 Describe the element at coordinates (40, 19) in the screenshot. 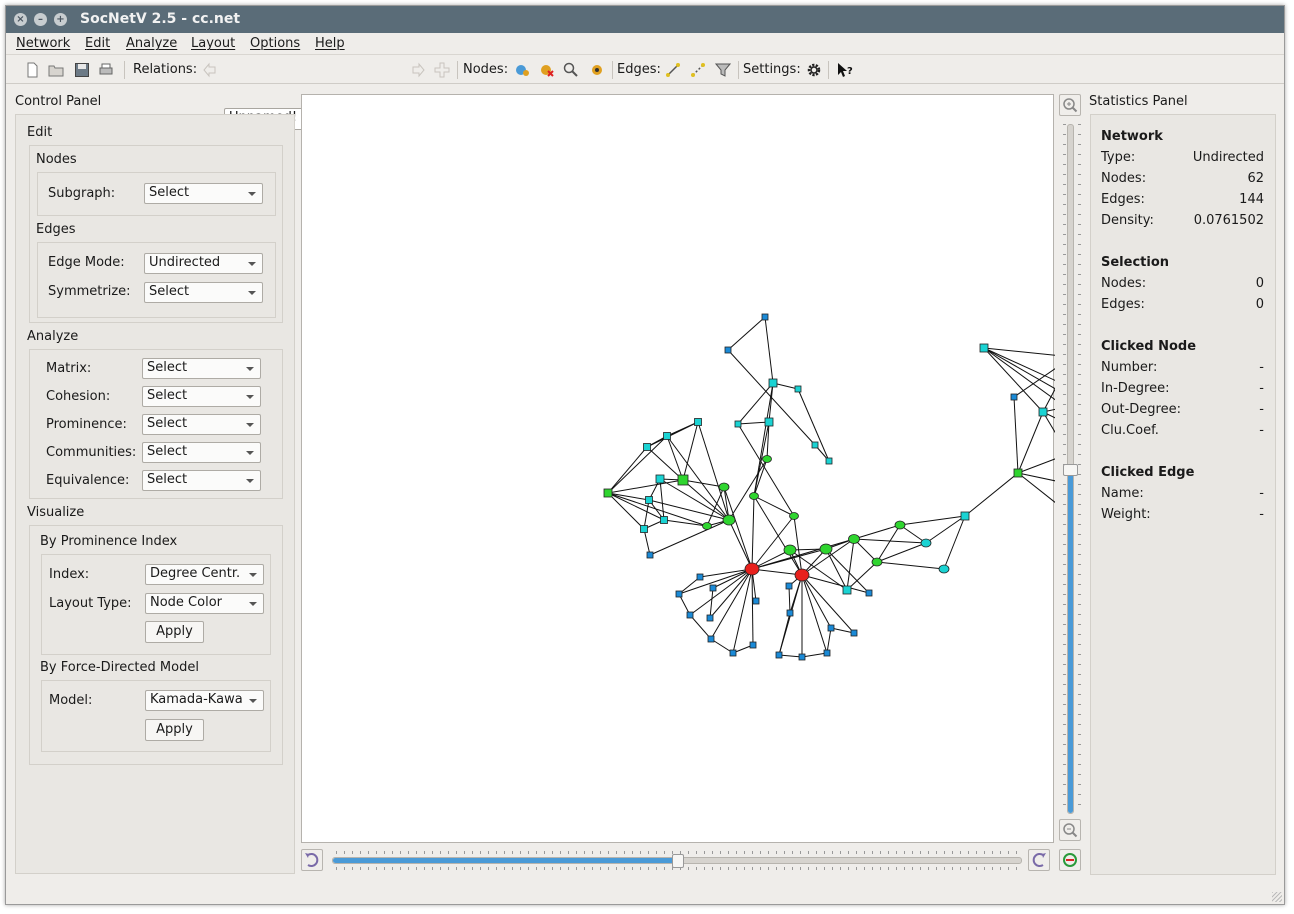

I see `minimize-window-button: –` at that location.